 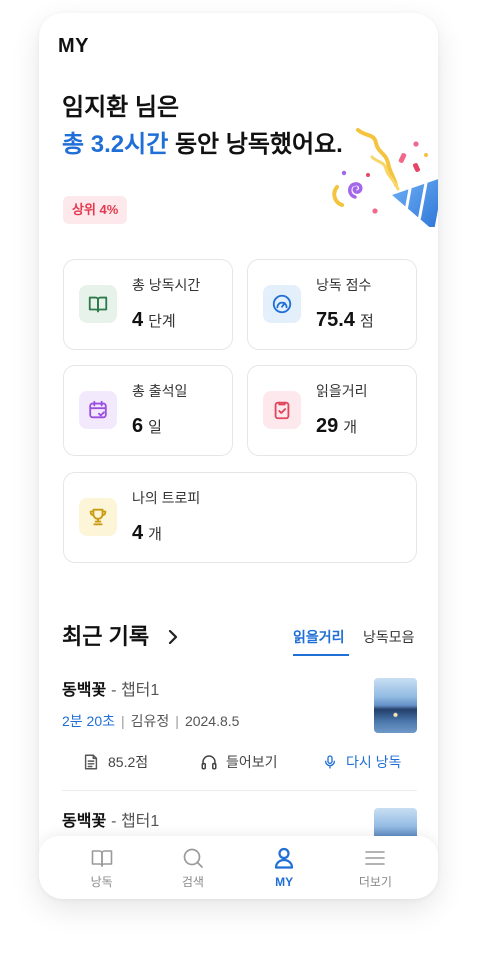 I want to click on reread-button: 다시 낭독, so click(x=361, y=762).